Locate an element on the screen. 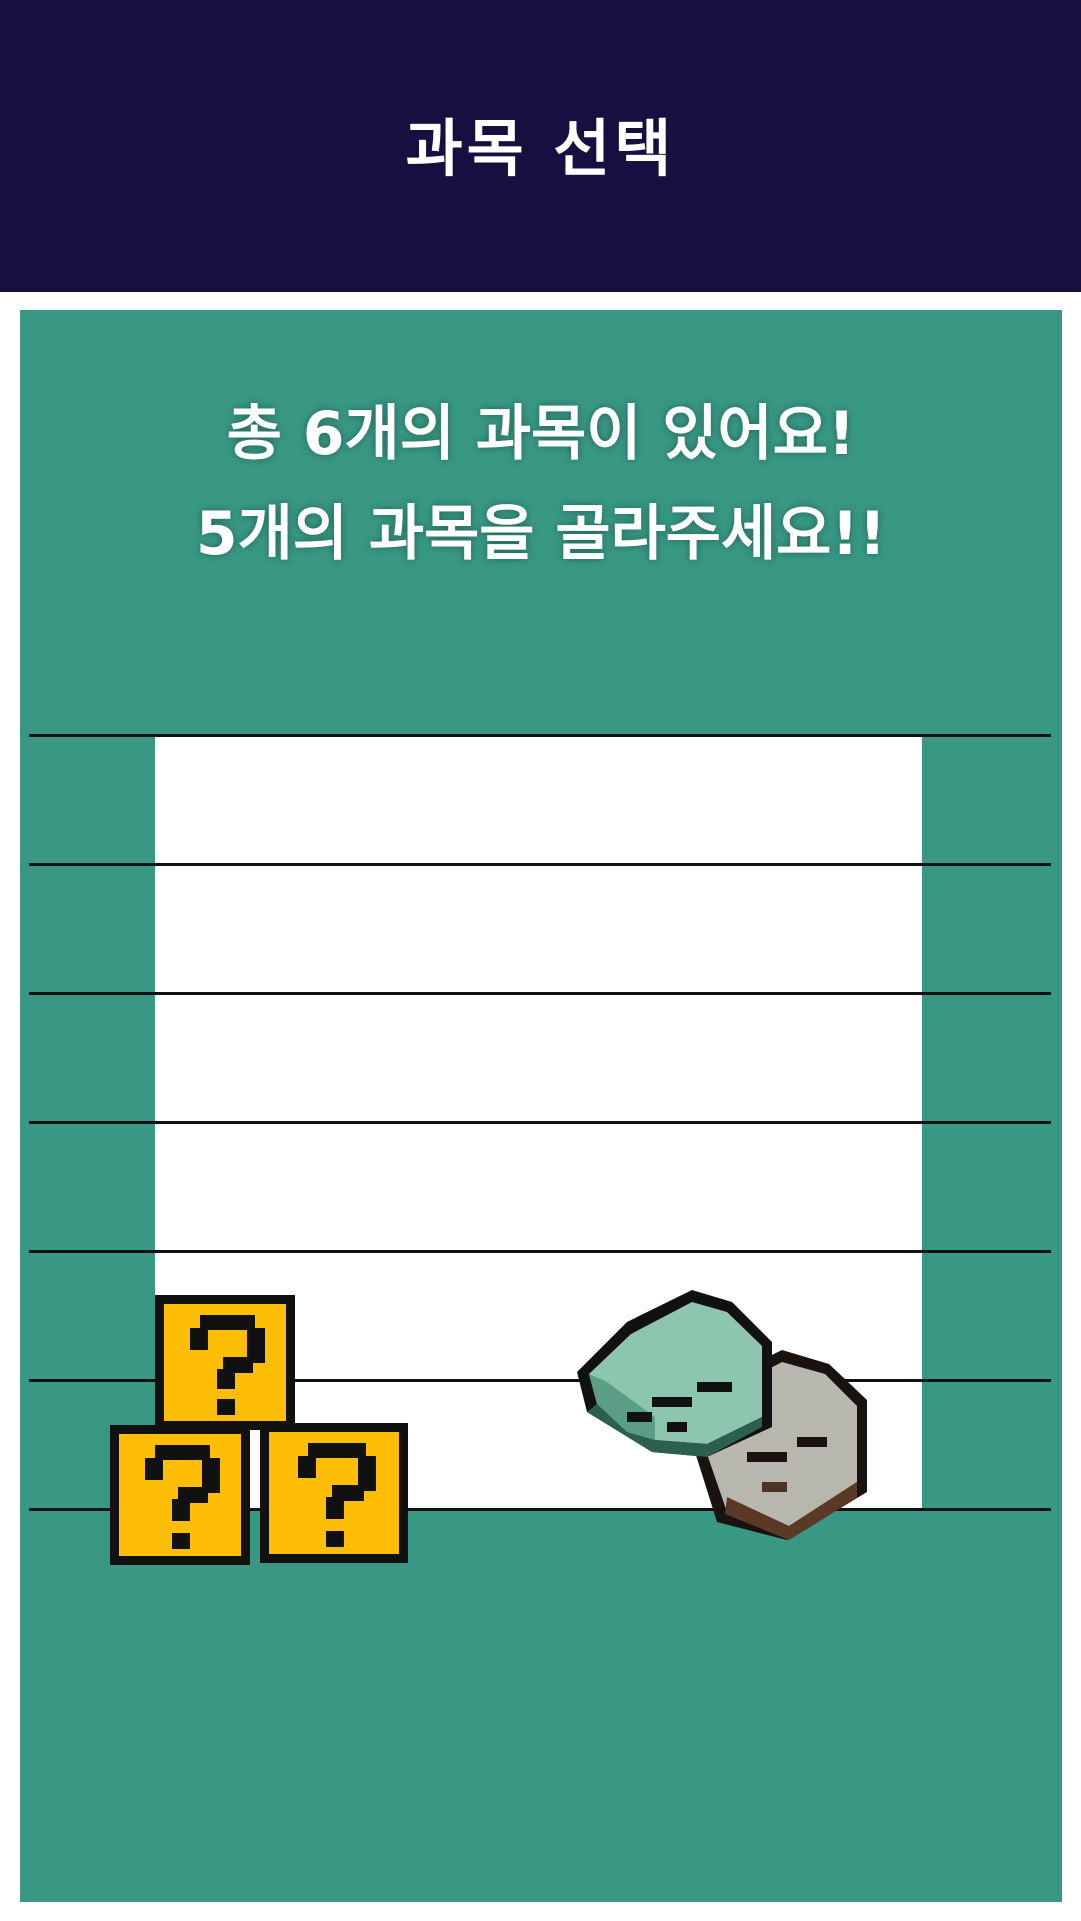 This screenshot has width=1081, height=1921. intro-line-1: 총 6개의 과목이 있어요! is located at coordinates (541, 434).